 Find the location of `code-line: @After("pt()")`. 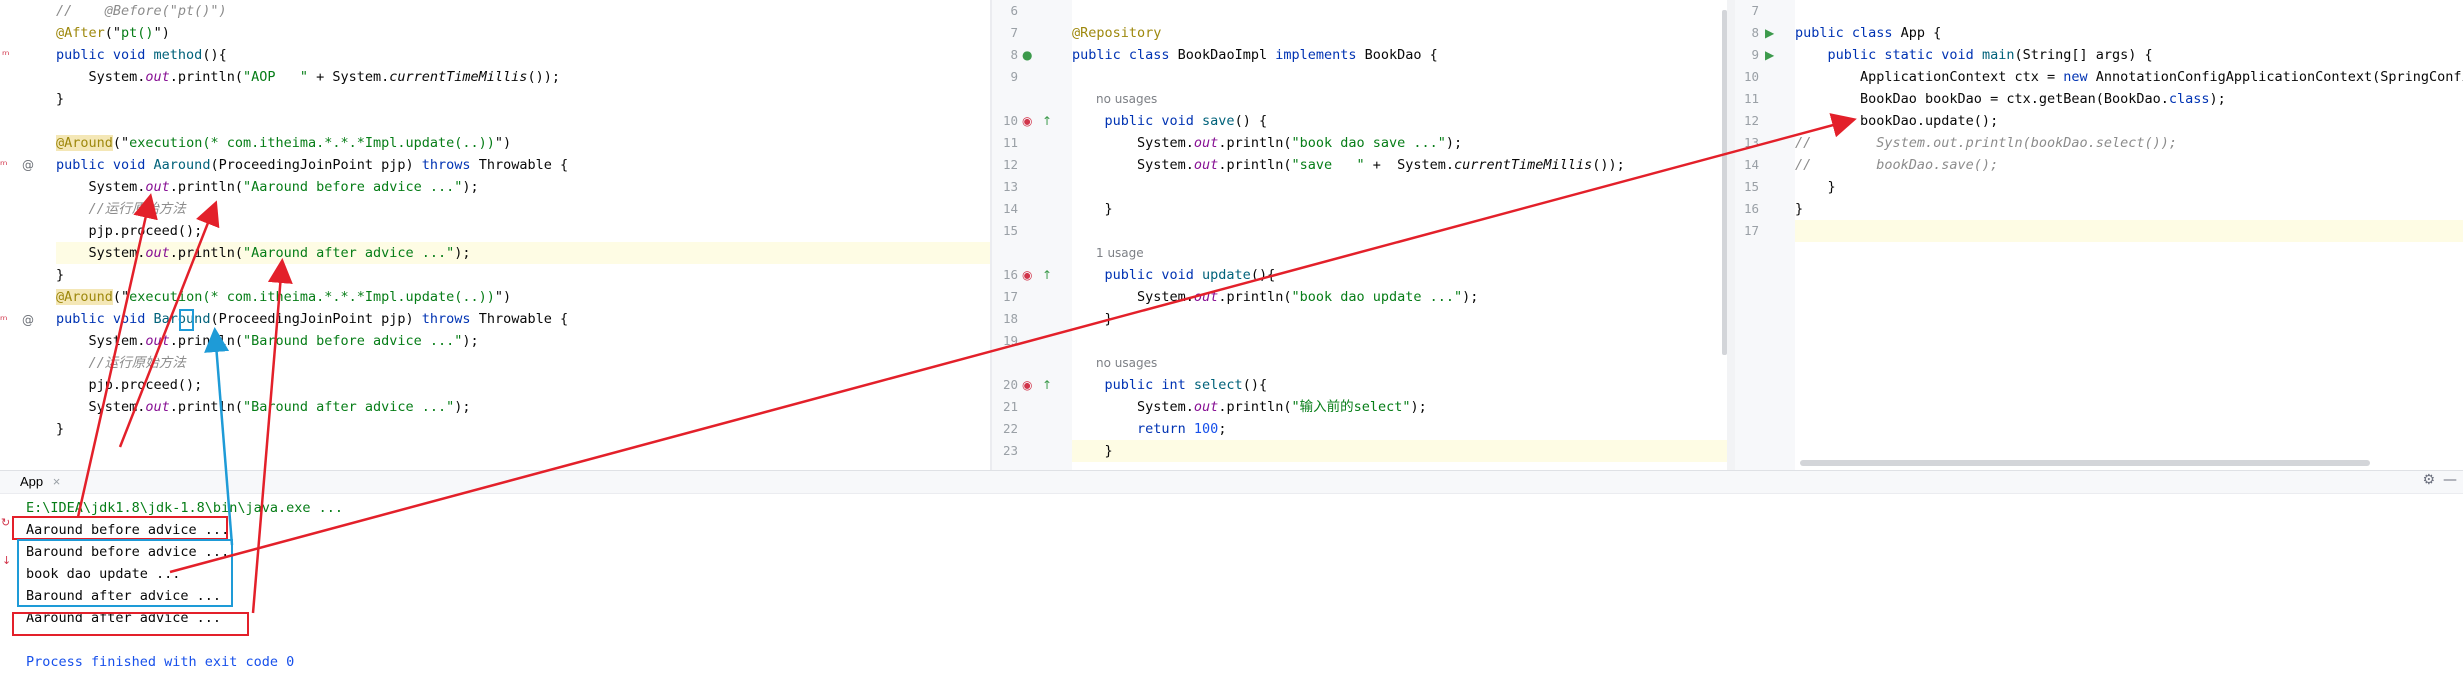

code-line: @After("pt()") is located at coordinates (523, 33).